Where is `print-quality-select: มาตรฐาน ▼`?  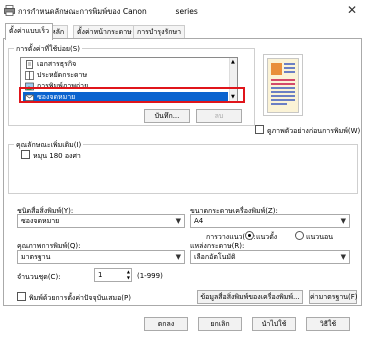 print-quality-select: มาตรฐาน ▼ is located at coordinates (101, 257).